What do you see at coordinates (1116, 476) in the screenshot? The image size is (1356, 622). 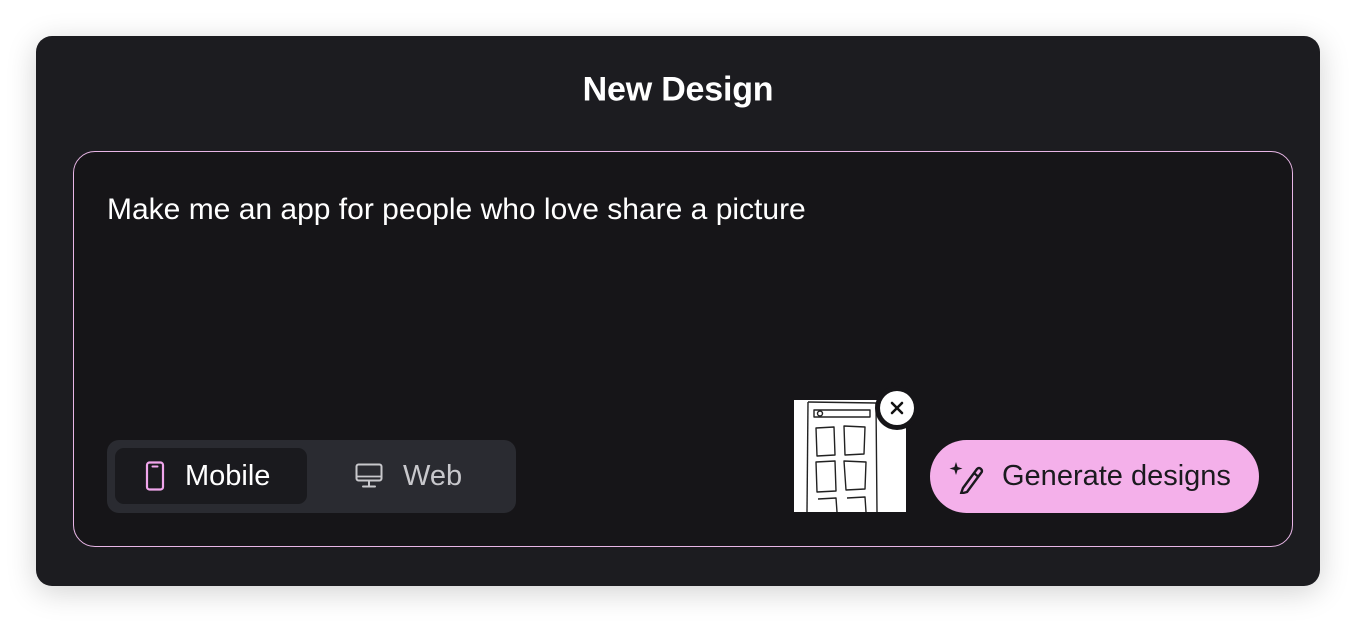 I see `generate-designs-label: Generate designs` at bounding box center [1116, 476].